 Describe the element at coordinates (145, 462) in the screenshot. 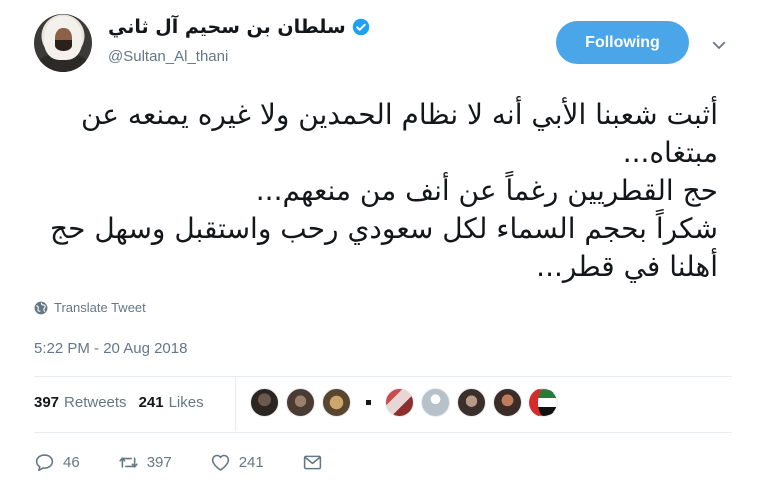

I see `retweet-button: 397` at that location.